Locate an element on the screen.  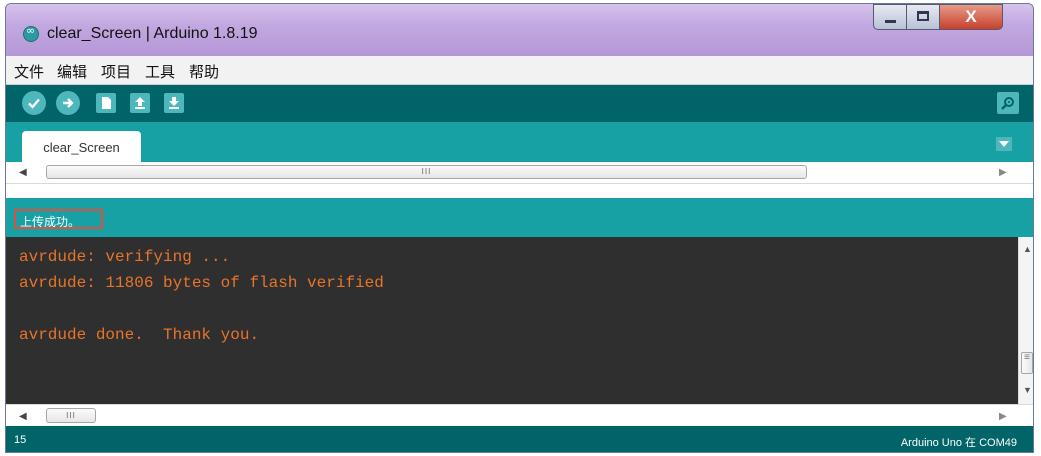
open-icon is located at coordinates (140, 103).